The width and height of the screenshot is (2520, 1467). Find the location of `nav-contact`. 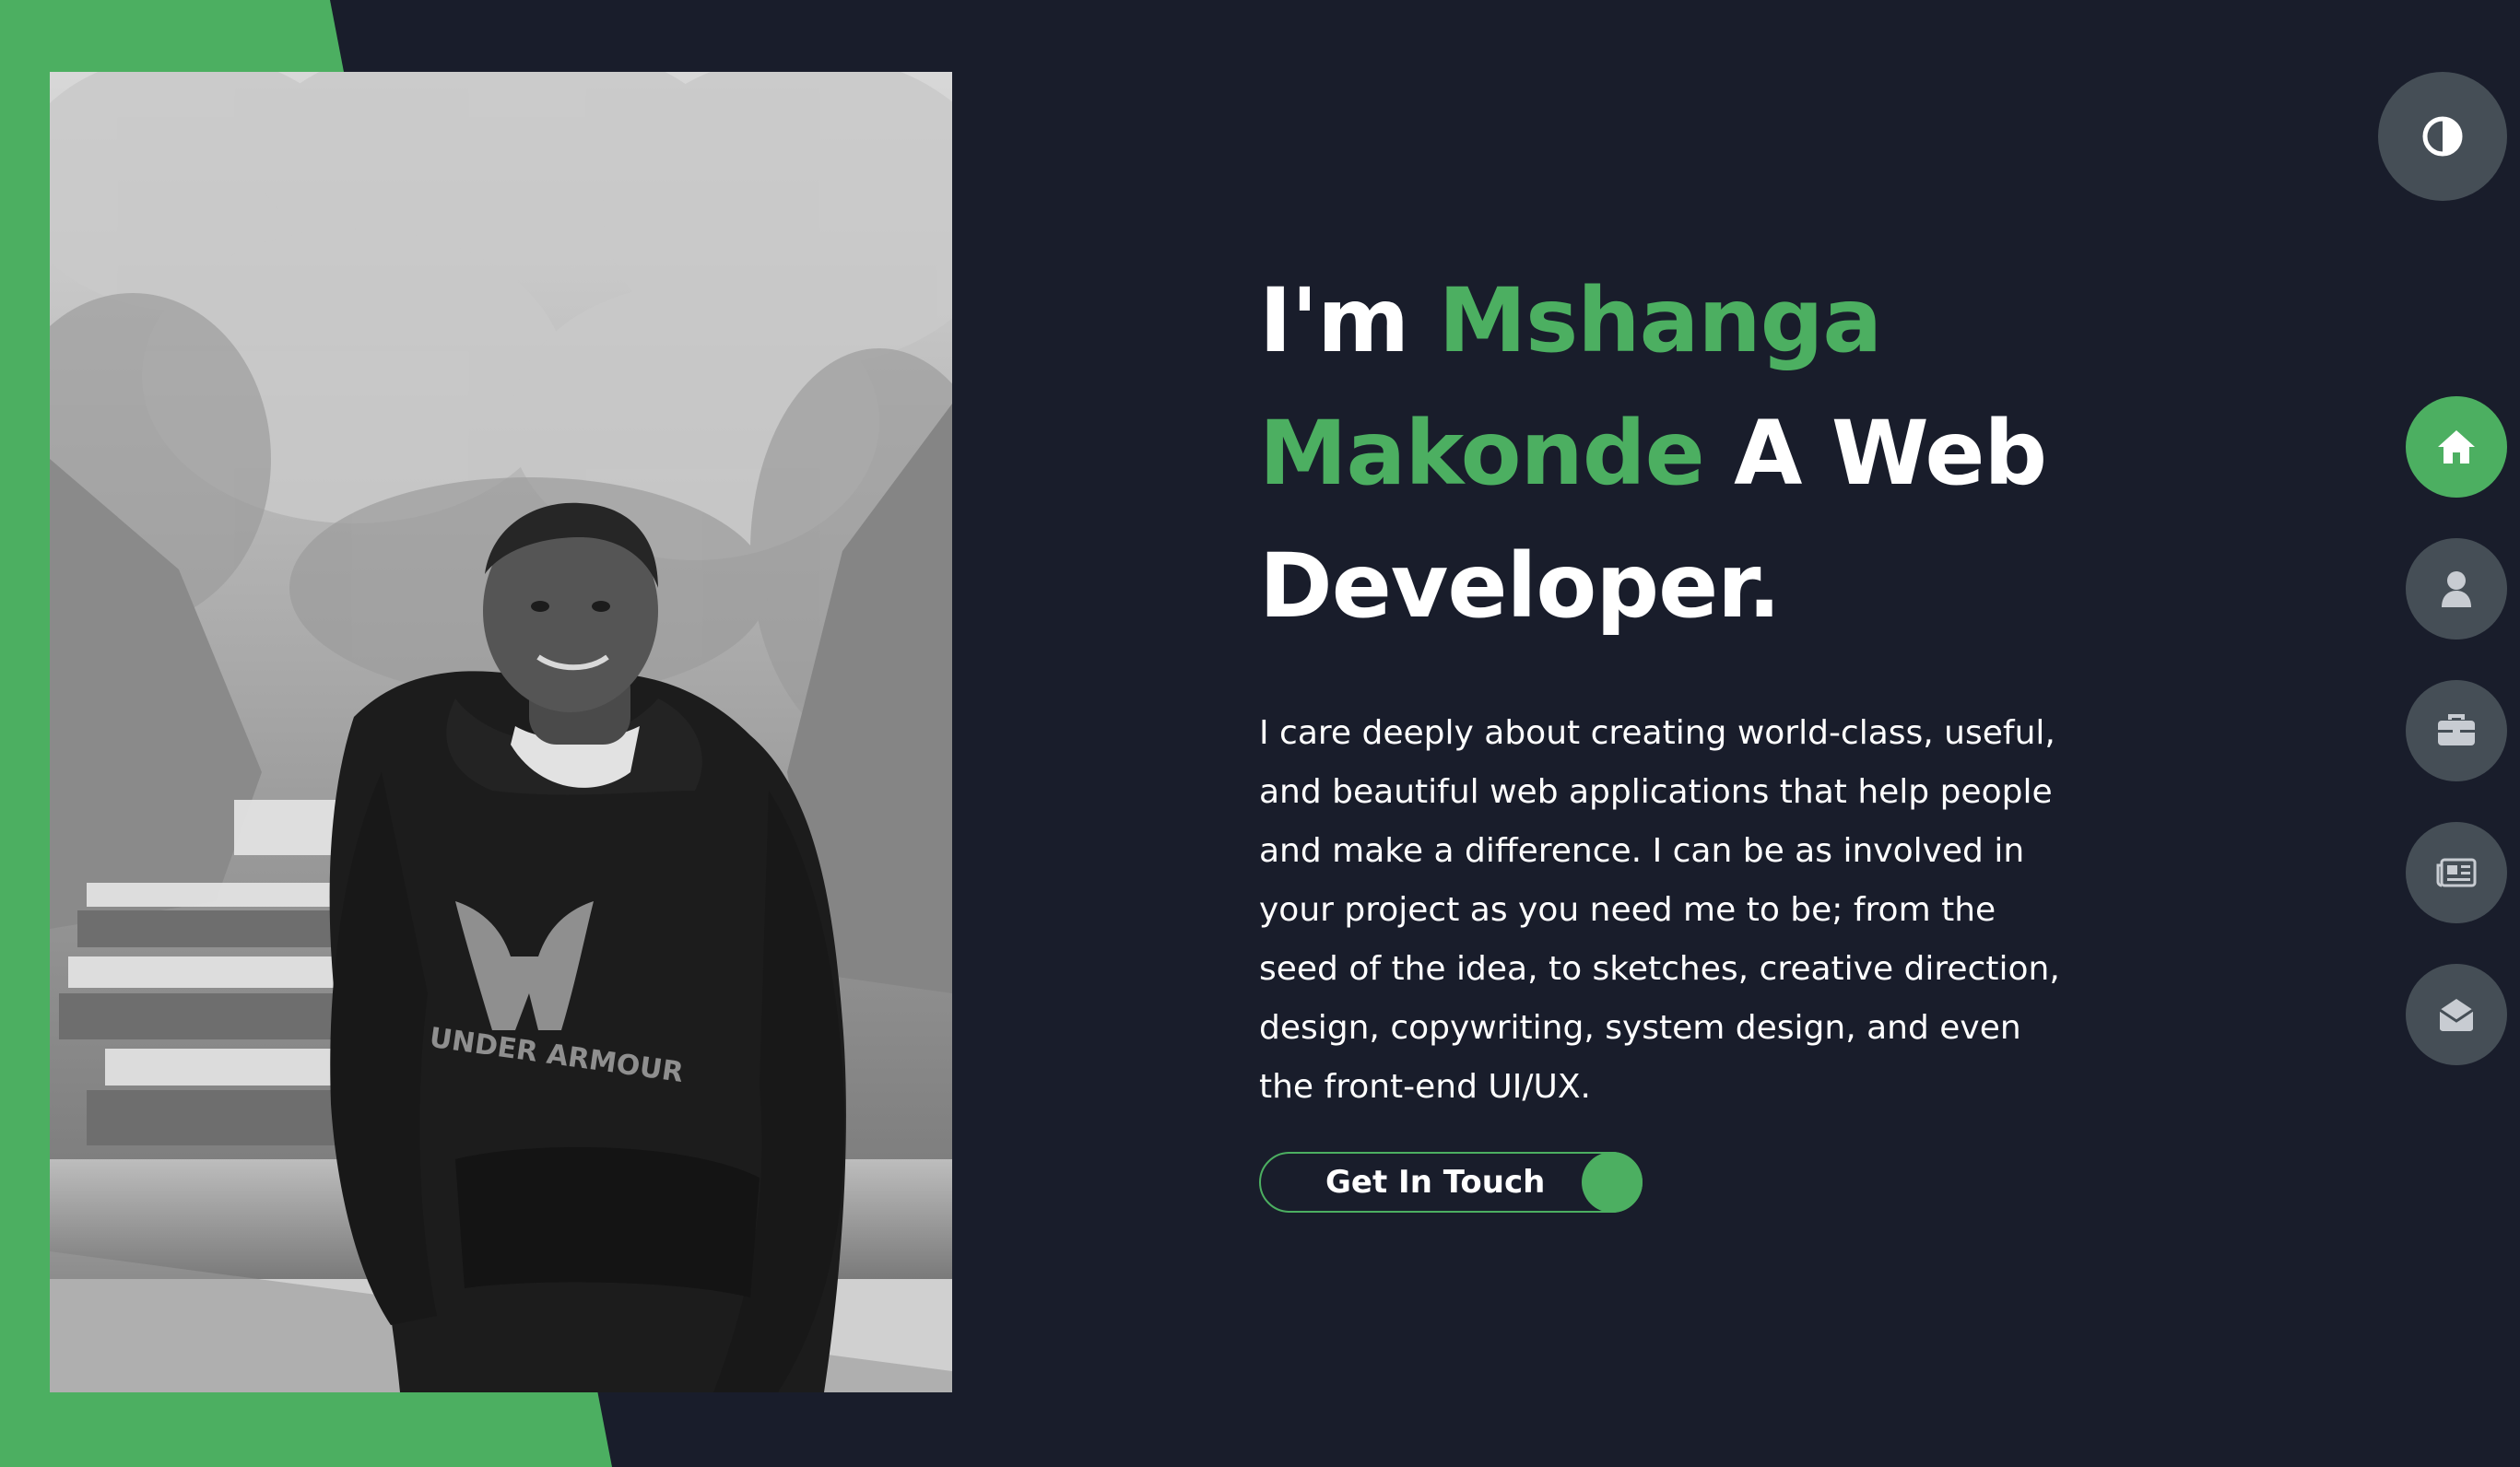

nav-contact is located at coordinates (2456, 1014).